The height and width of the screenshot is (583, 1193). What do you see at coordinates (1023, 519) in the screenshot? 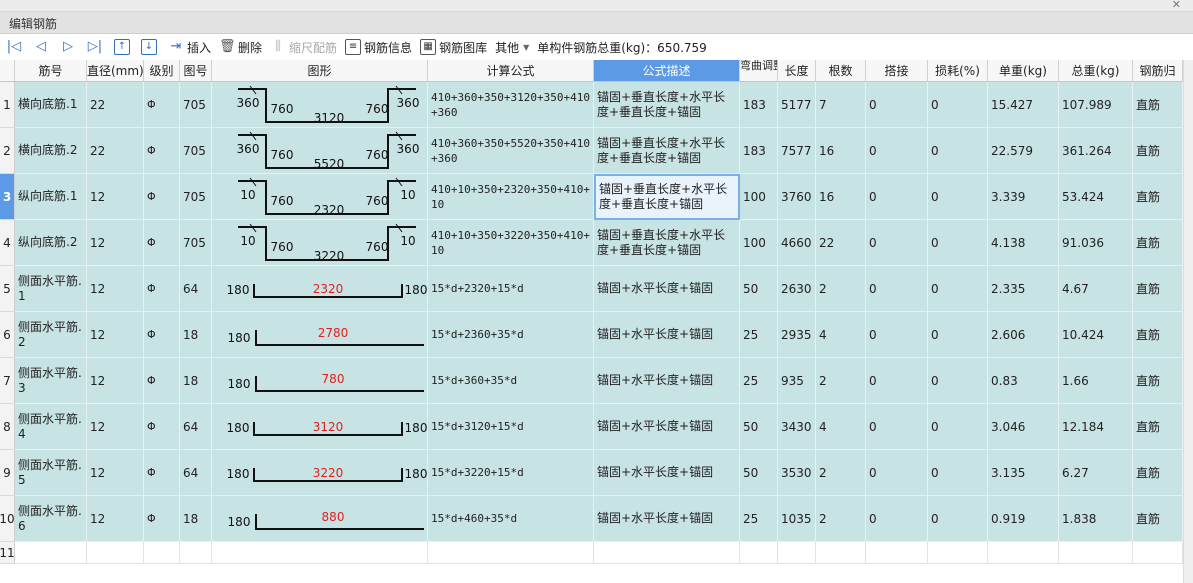
I see `cell-unit_w: 0.919` at bounding box center [1023, 519].